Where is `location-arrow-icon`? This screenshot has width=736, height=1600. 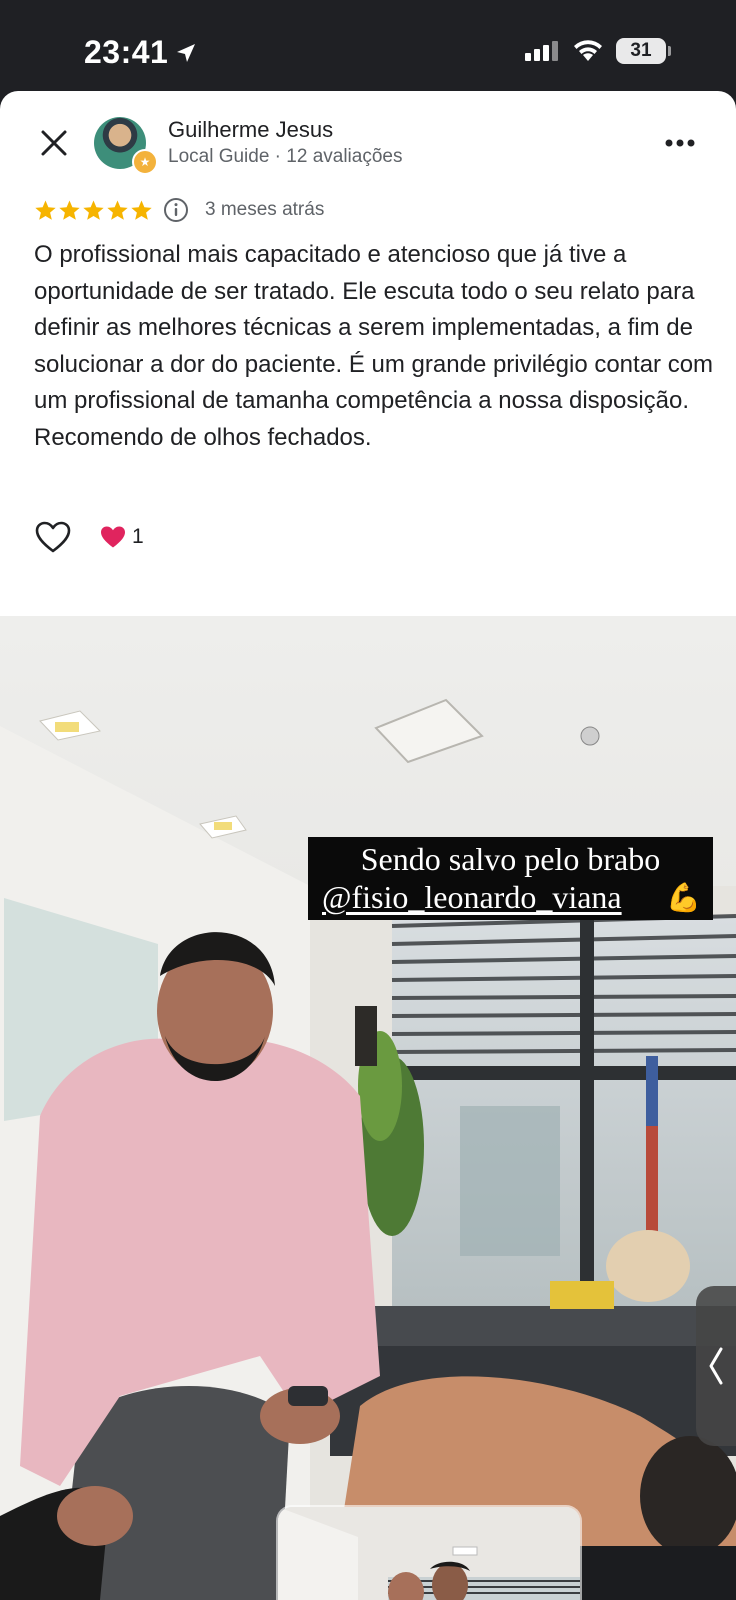
location-arrow-icon is located at coordinates (186, 52).